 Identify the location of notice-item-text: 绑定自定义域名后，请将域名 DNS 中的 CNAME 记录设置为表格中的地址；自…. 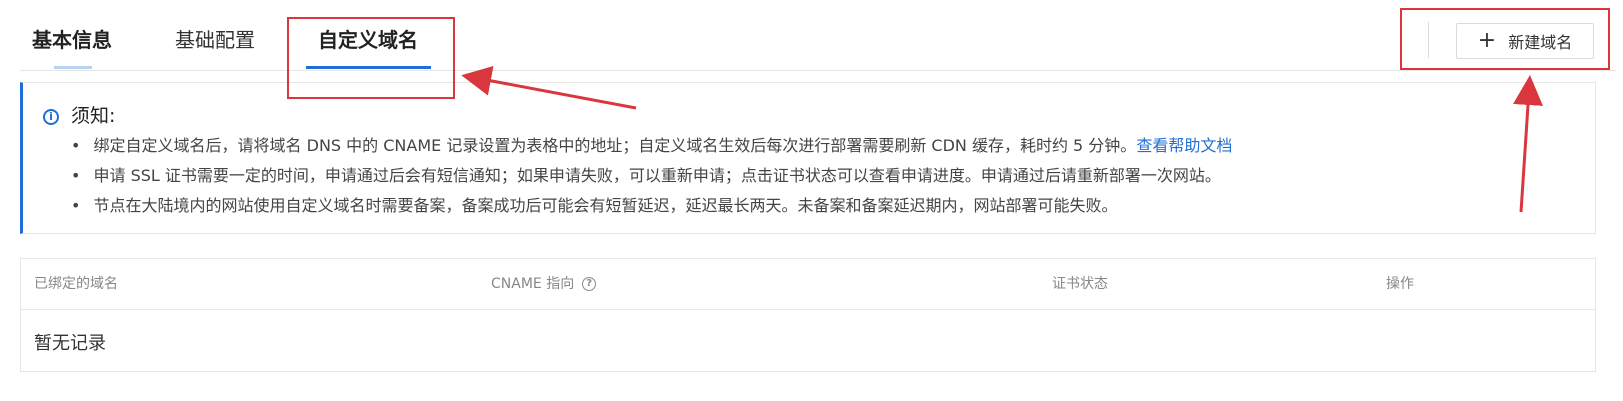
(615, 145).